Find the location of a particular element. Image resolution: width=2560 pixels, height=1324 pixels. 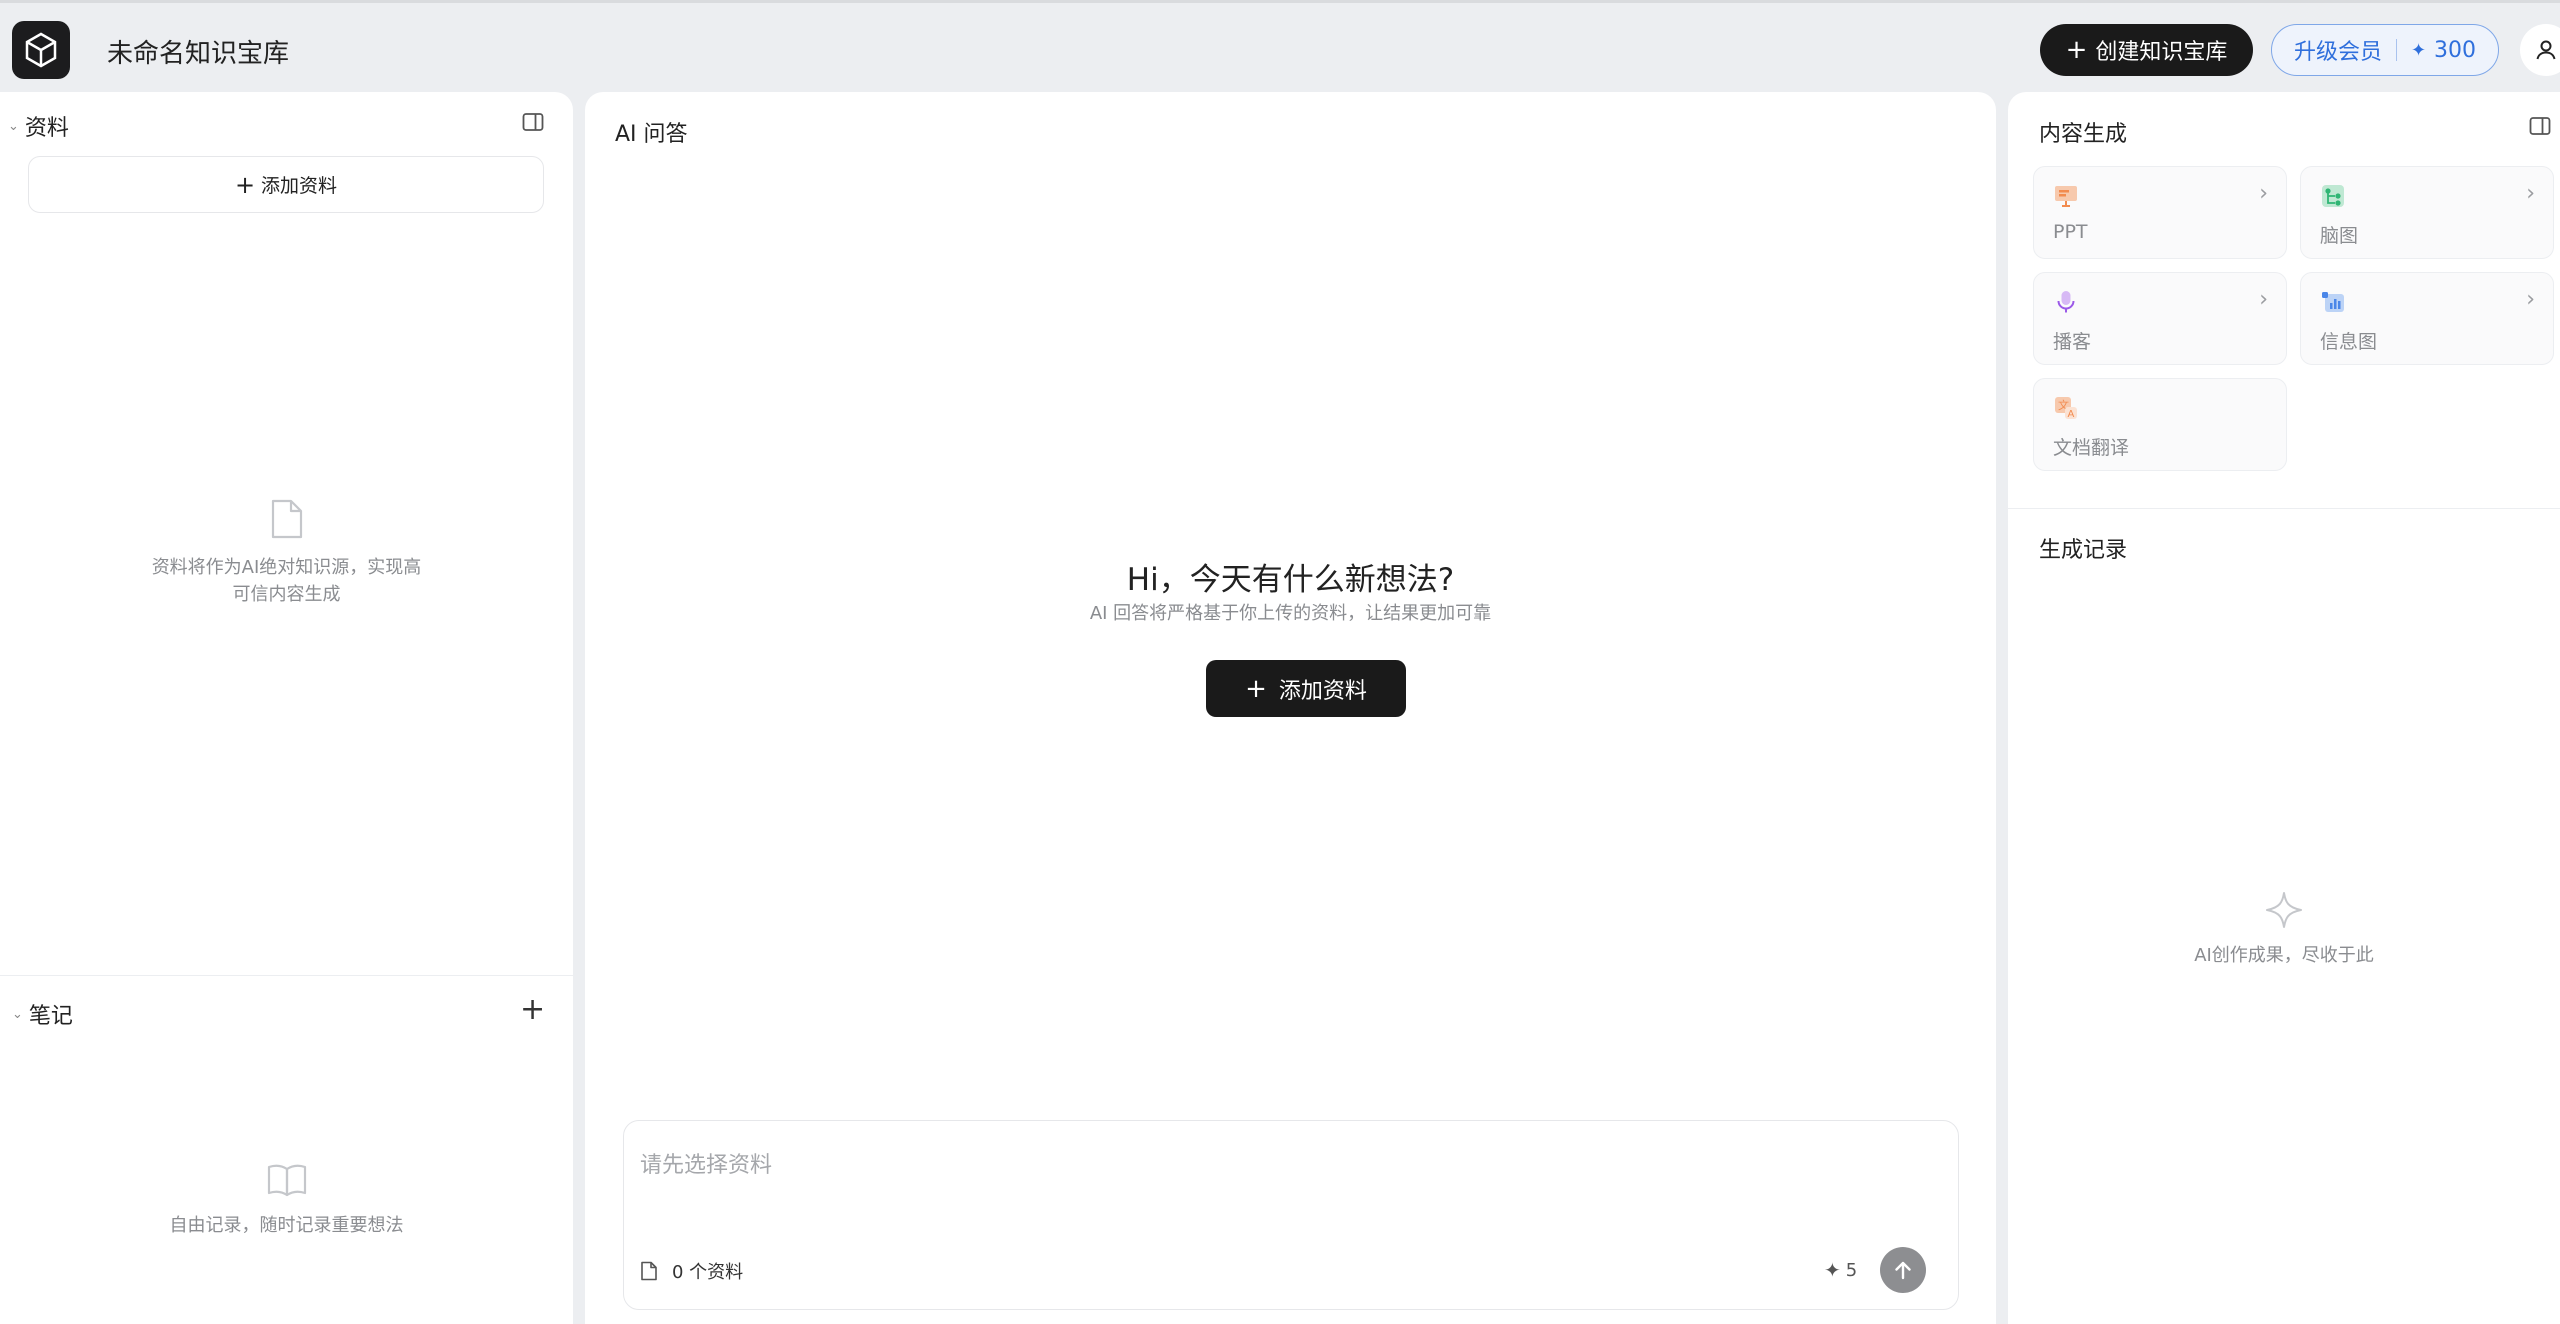

app-logo is located at coordinates (41, 50).